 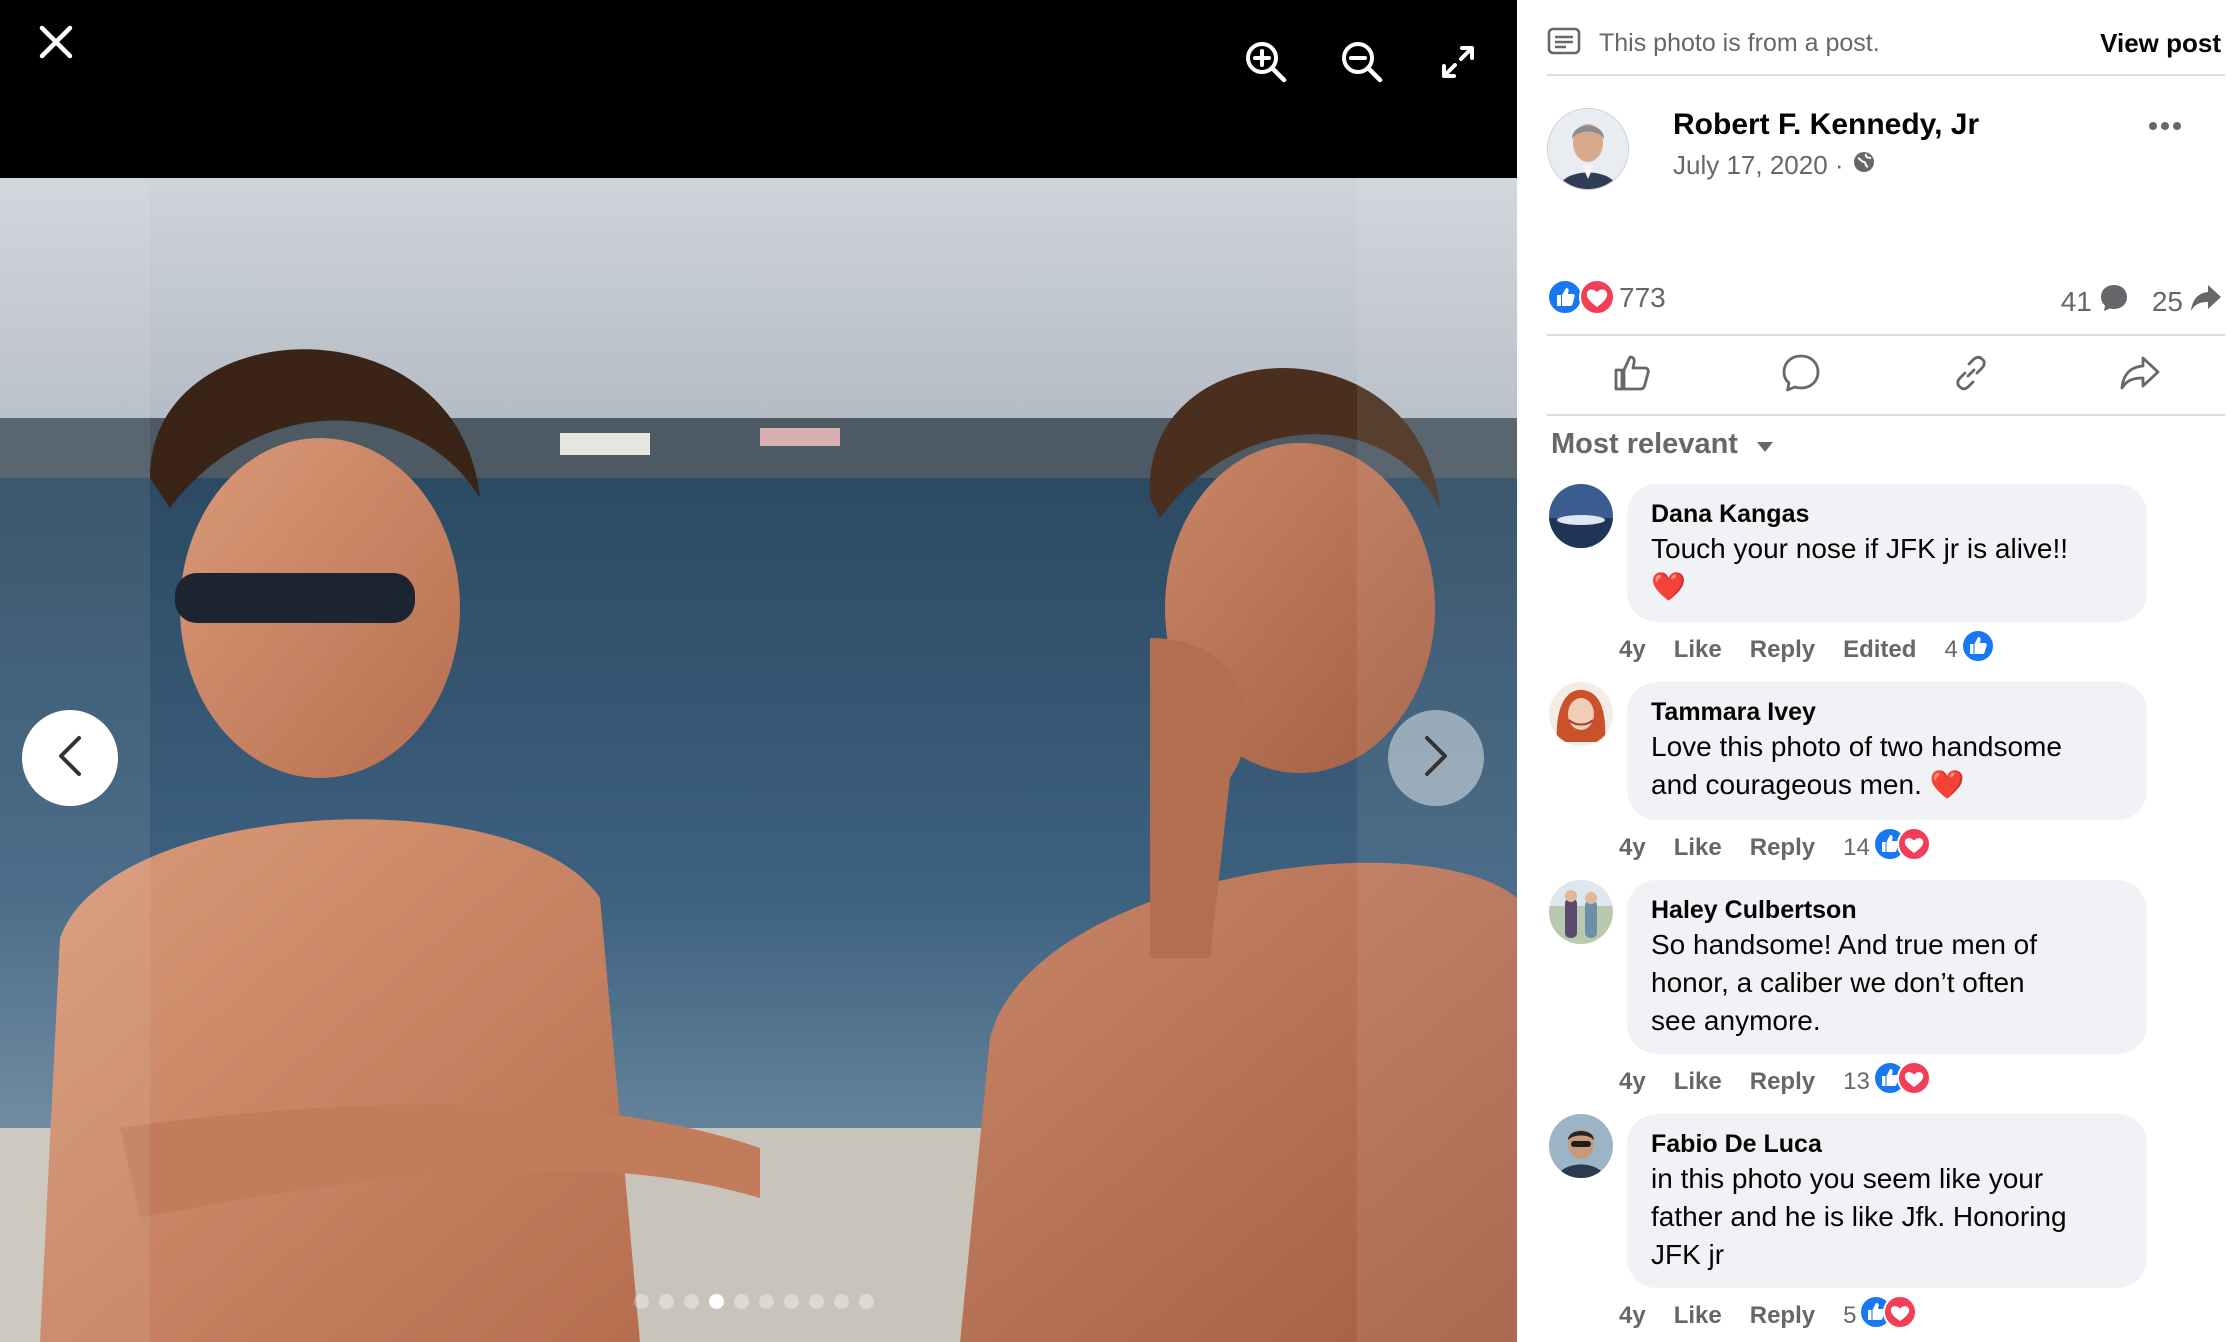 What do you see at coordinates (1860, 548) in the screenshot?
I see `comment-text-line: Touch your nose if JFK jr is alive!!` at bounding box center [1860, 548].